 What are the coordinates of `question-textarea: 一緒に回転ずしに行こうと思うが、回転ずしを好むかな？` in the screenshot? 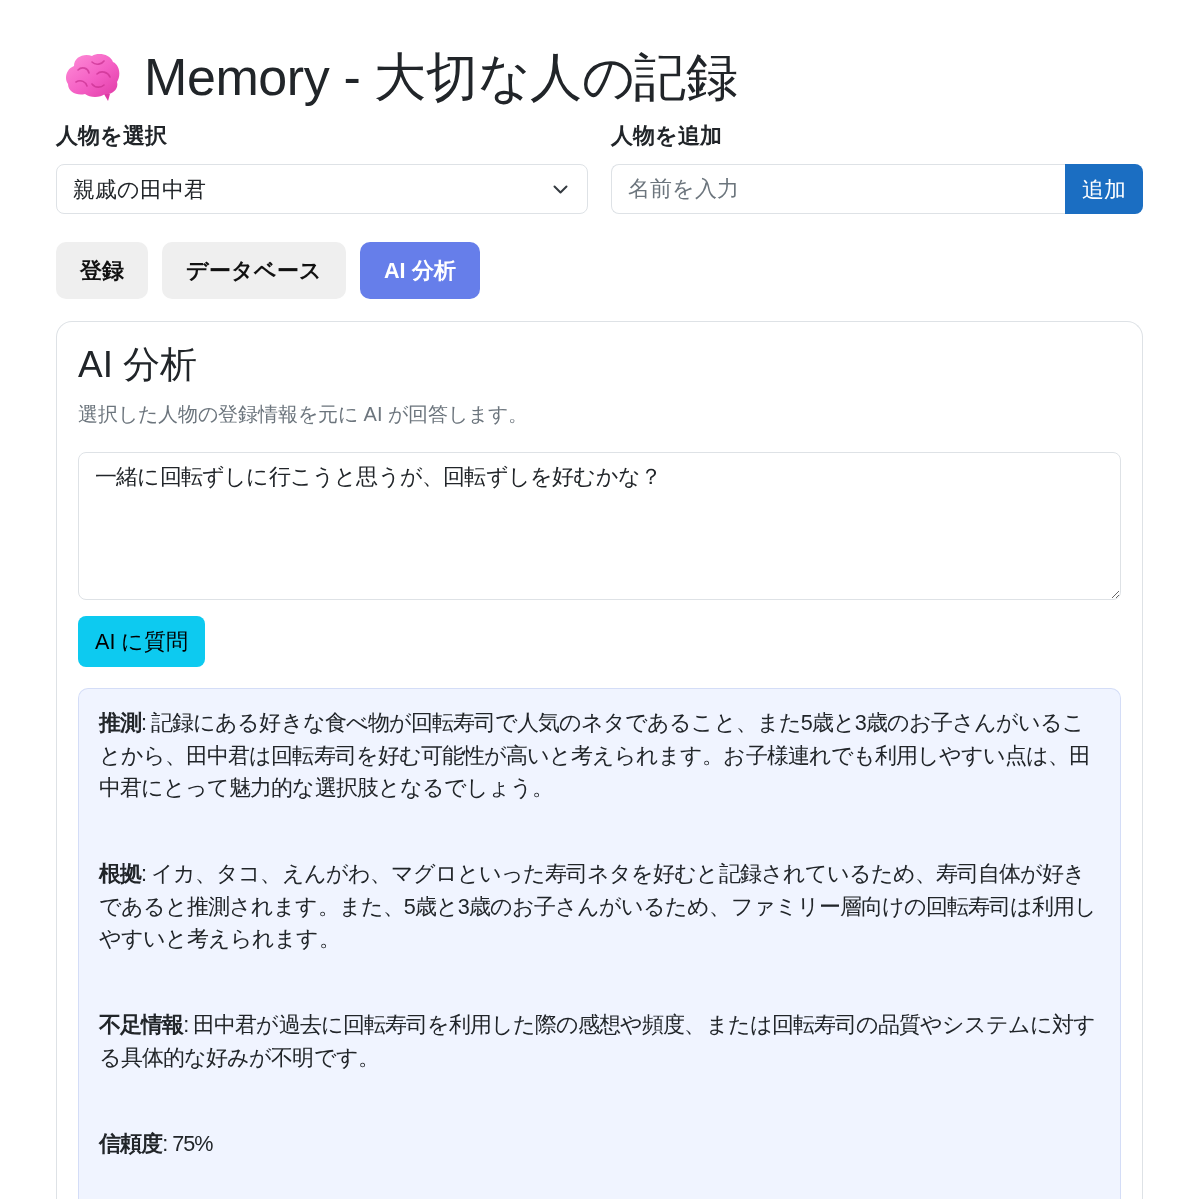 It's located at (599, 526).